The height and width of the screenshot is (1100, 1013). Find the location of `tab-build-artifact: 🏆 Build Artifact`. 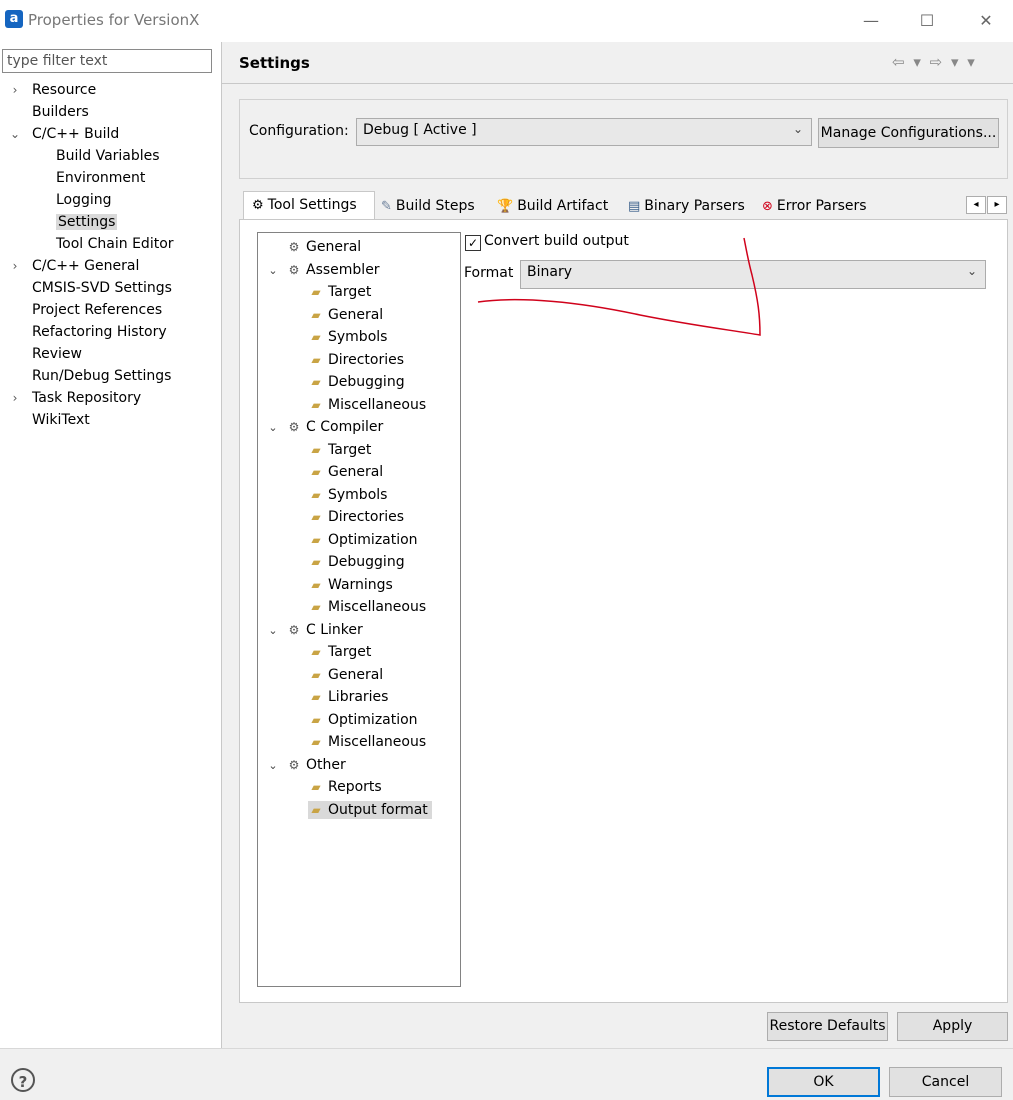

tab-build-artifact: 🏆 Build Artifact is located at coordinates (554, 206).